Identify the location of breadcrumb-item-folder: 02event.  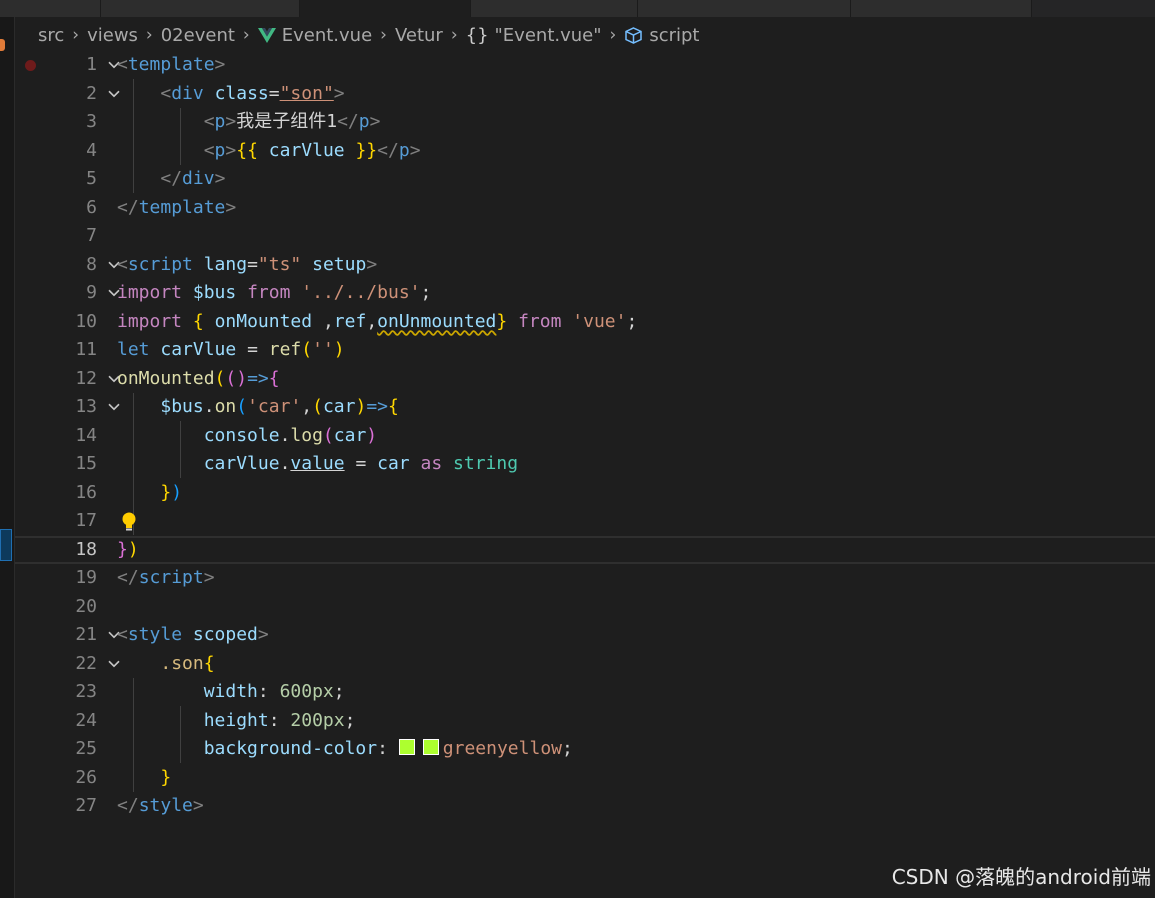
(198, 35).